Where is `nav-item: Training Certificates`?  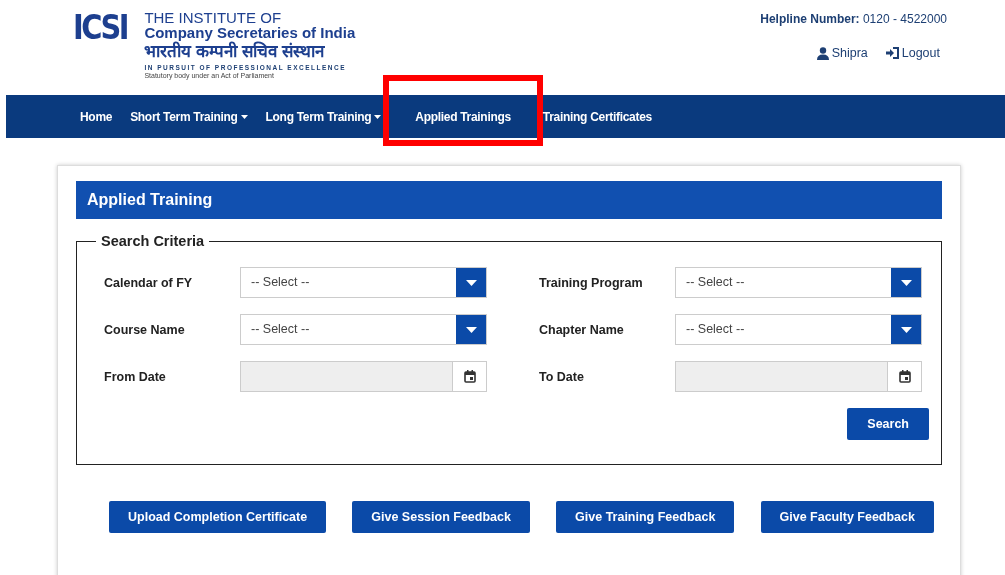 nav-item: Training Certificates is located at coordinates (597, 116).